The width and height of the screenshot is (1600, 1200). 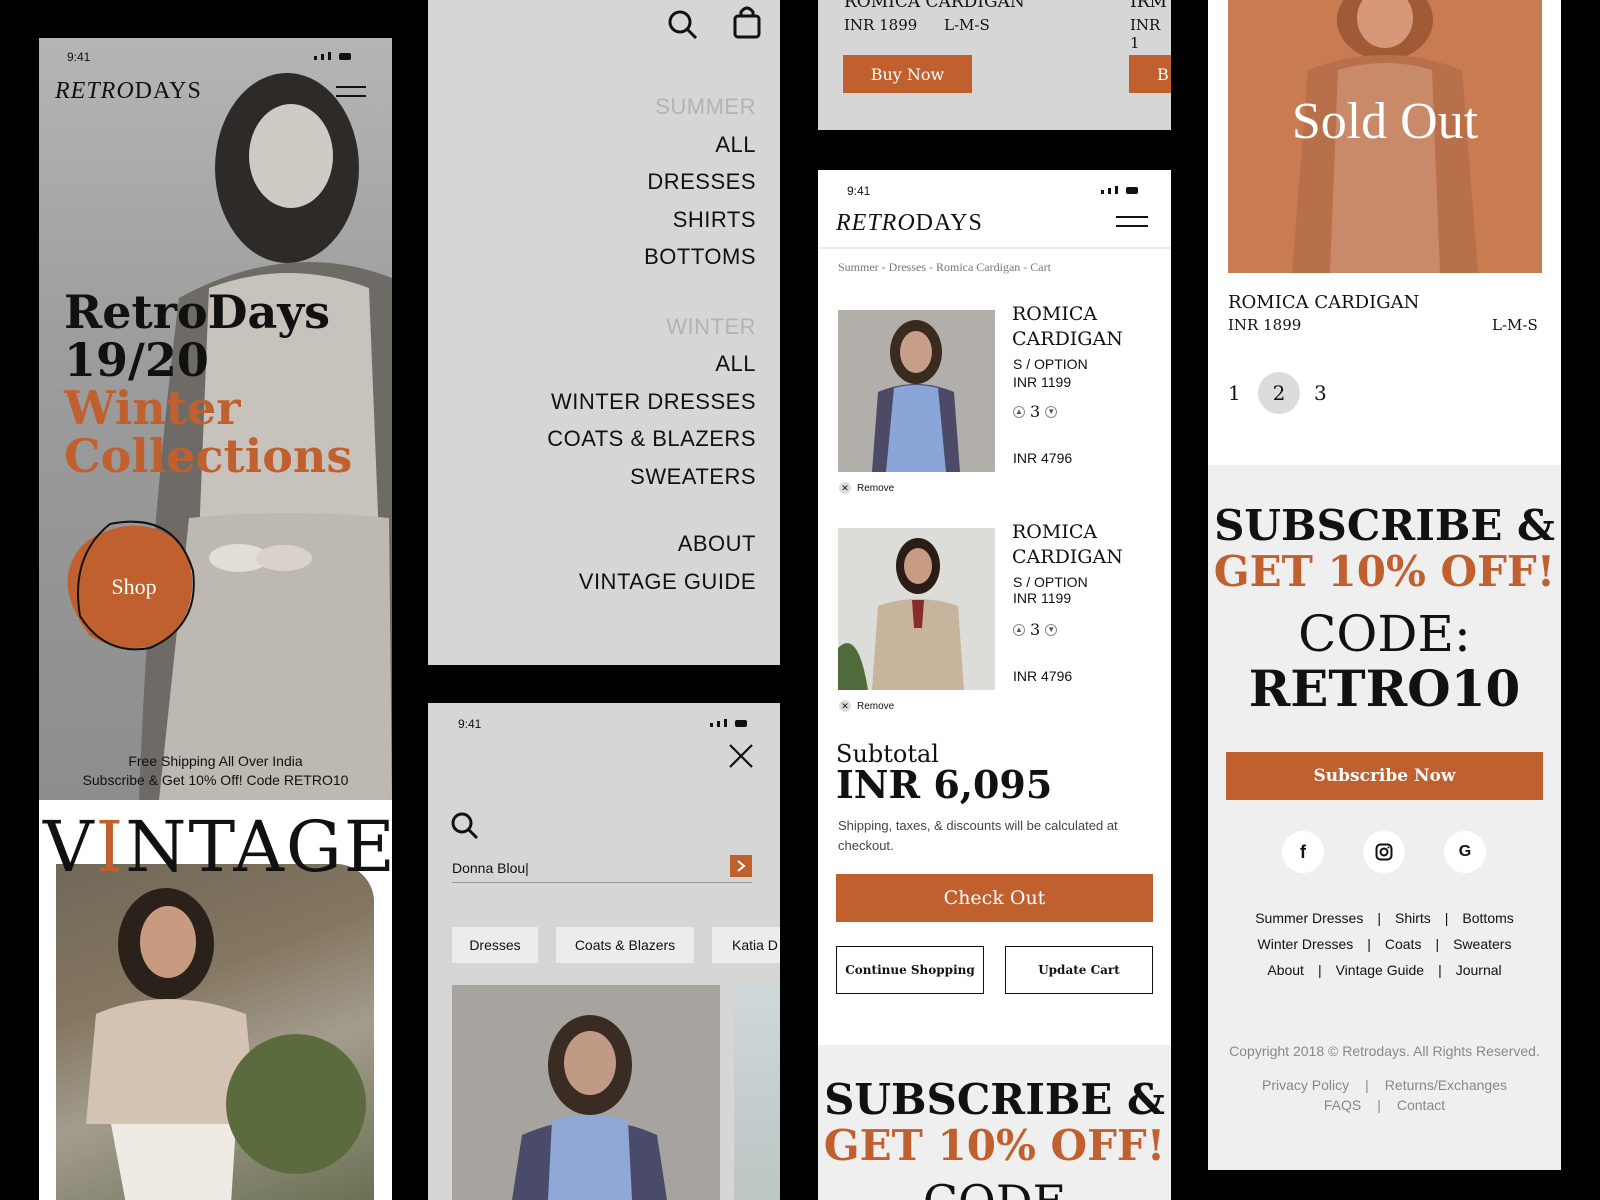 What do you see at coordinates (1403, 944) in the screenshot?
I see `footer-link-coats: Coats` at bounding box center [1403, 944].